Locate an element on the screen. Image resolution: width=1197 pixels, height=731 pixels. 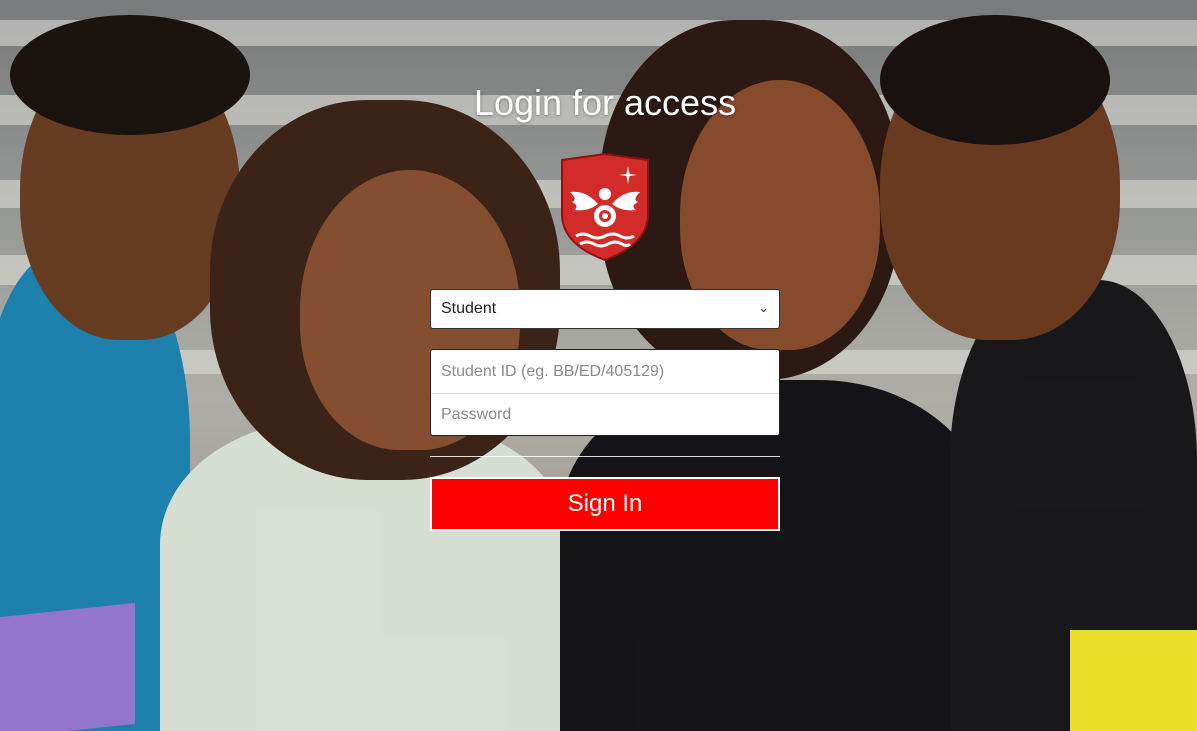
credentials-group: Student ID (eg. BB/ED/405129) Password is located at coordinates (605, 392).